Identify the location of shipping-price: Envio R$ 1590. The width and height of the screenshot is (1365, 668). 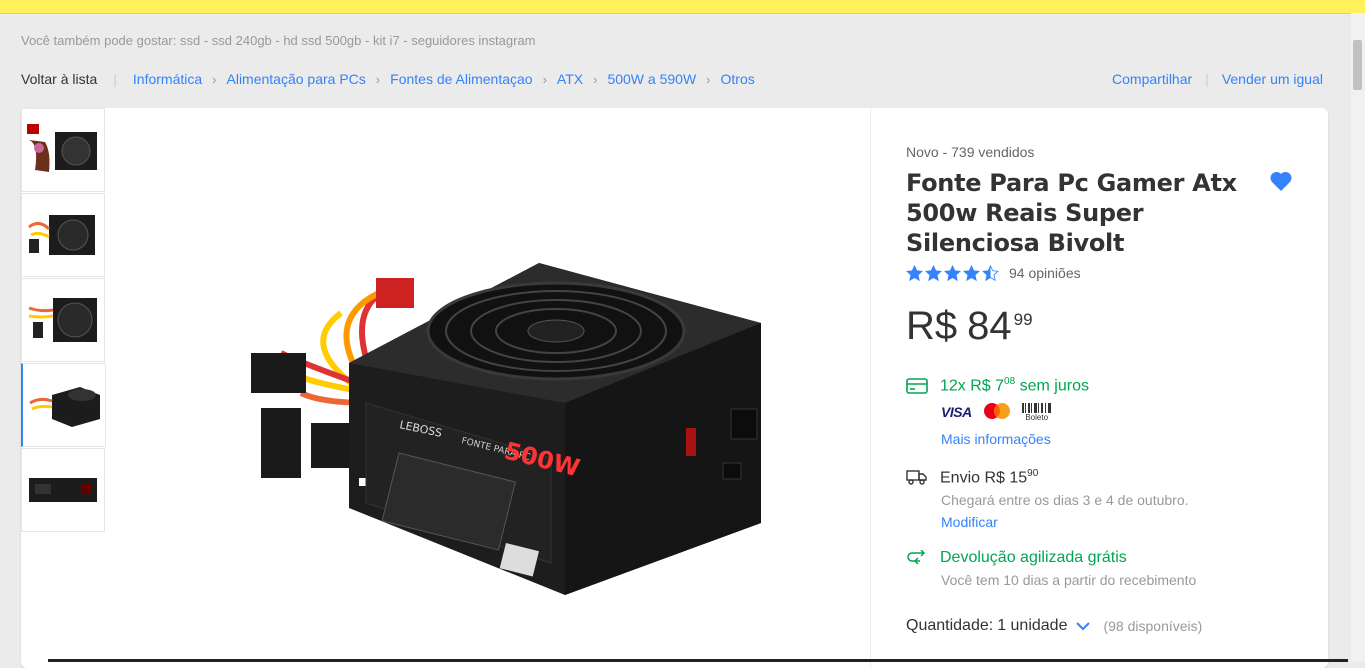
(989, 477).